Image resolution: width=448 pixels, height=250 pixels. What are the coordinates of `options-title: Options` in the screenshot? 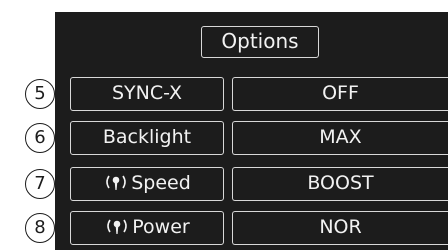 It's located at (260, 42).